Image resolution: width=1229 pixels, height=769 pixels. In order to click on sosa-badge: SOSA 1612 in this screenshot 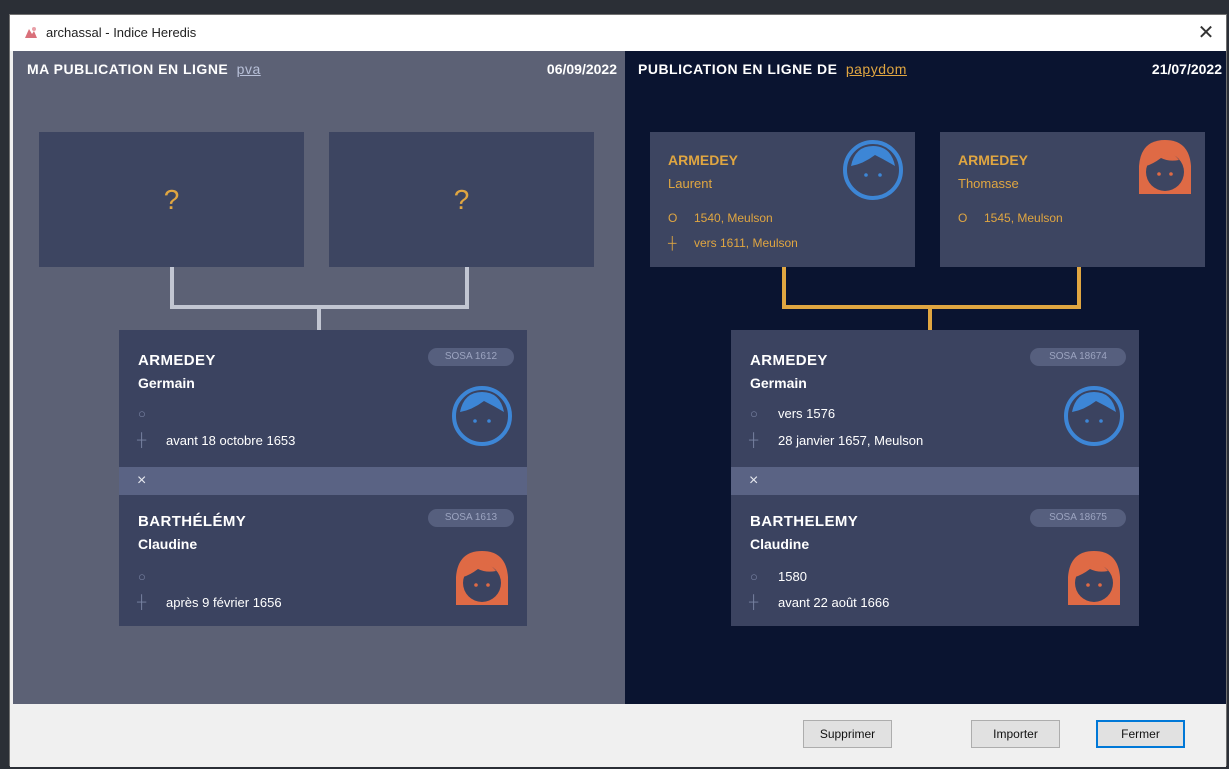, I will do `click(471, 357)`.